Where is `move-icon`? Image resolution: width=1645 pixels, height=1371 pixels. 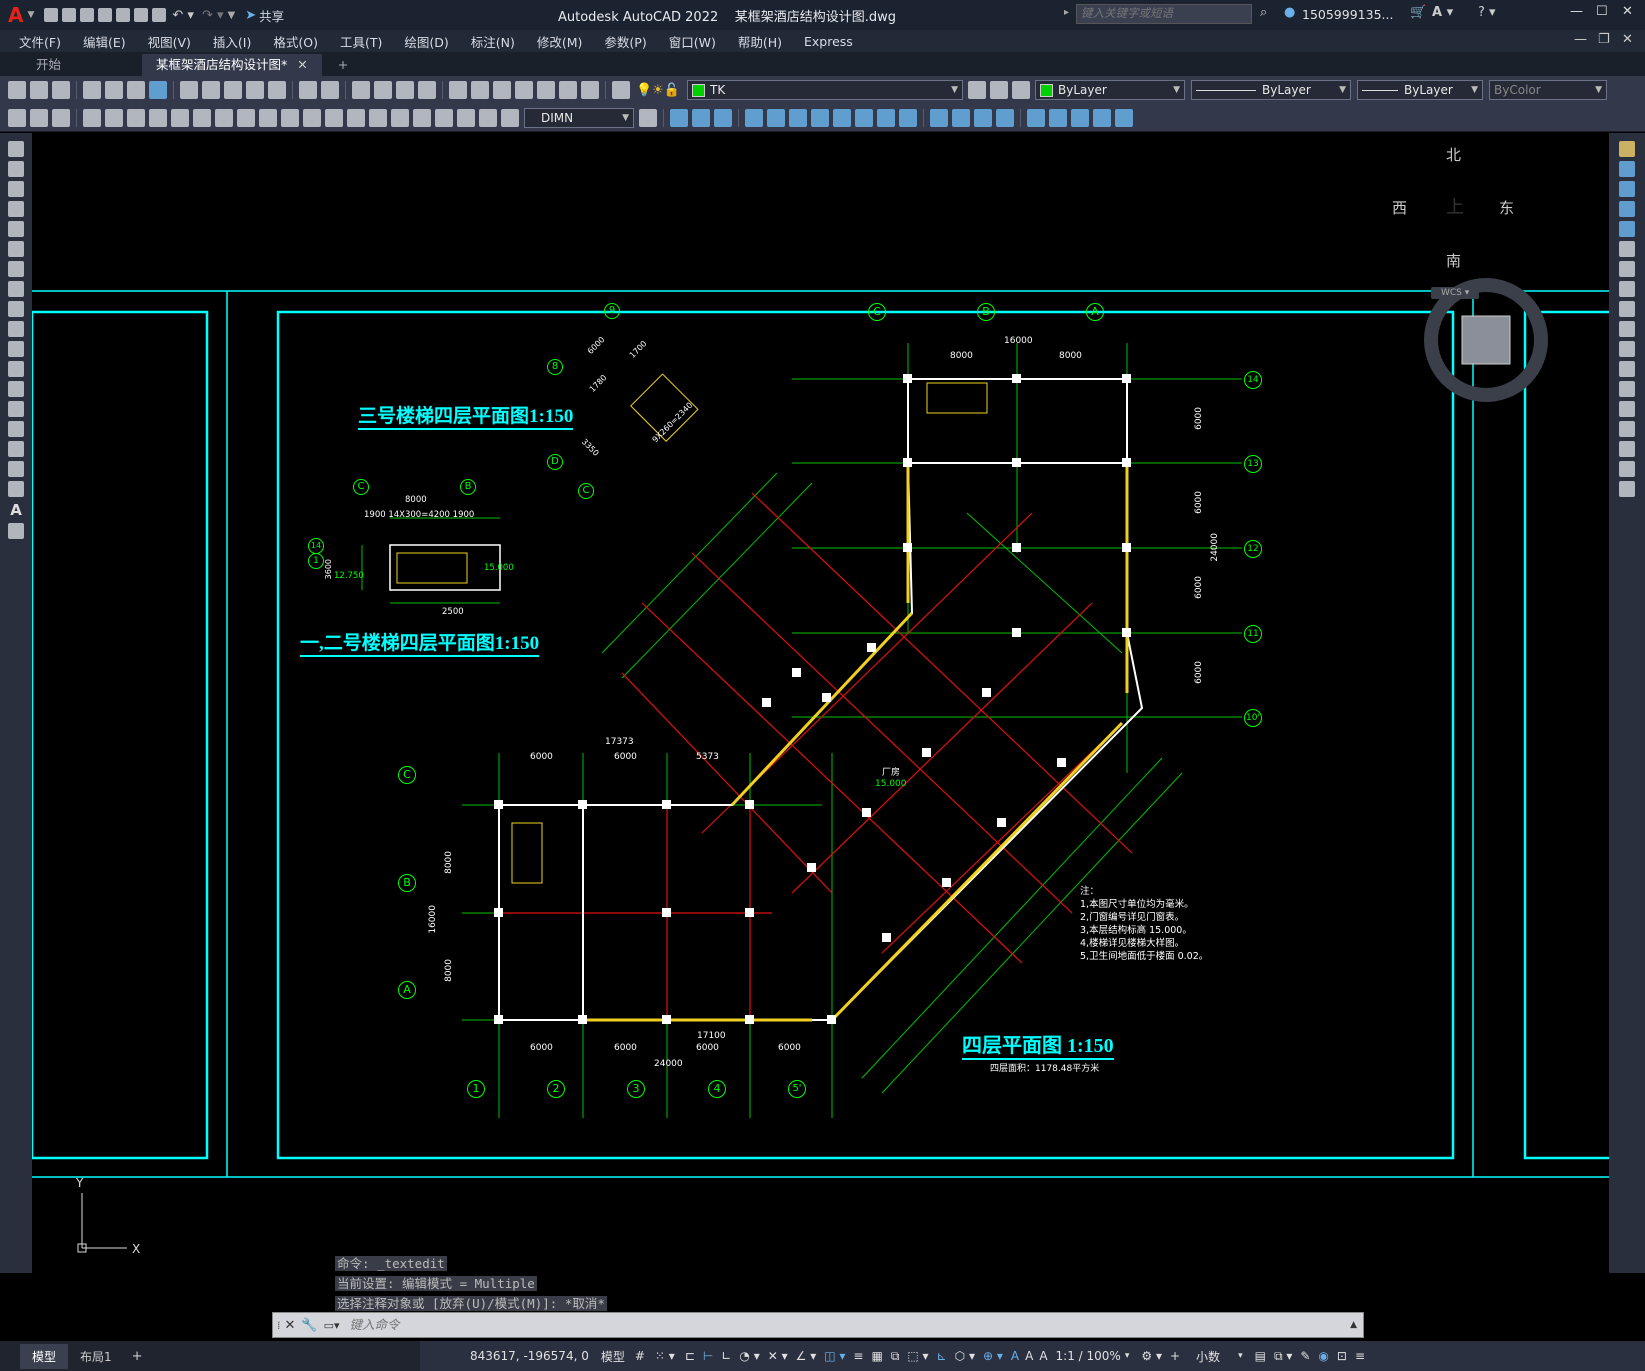
move-icon is located at coordinates (1627, 249).